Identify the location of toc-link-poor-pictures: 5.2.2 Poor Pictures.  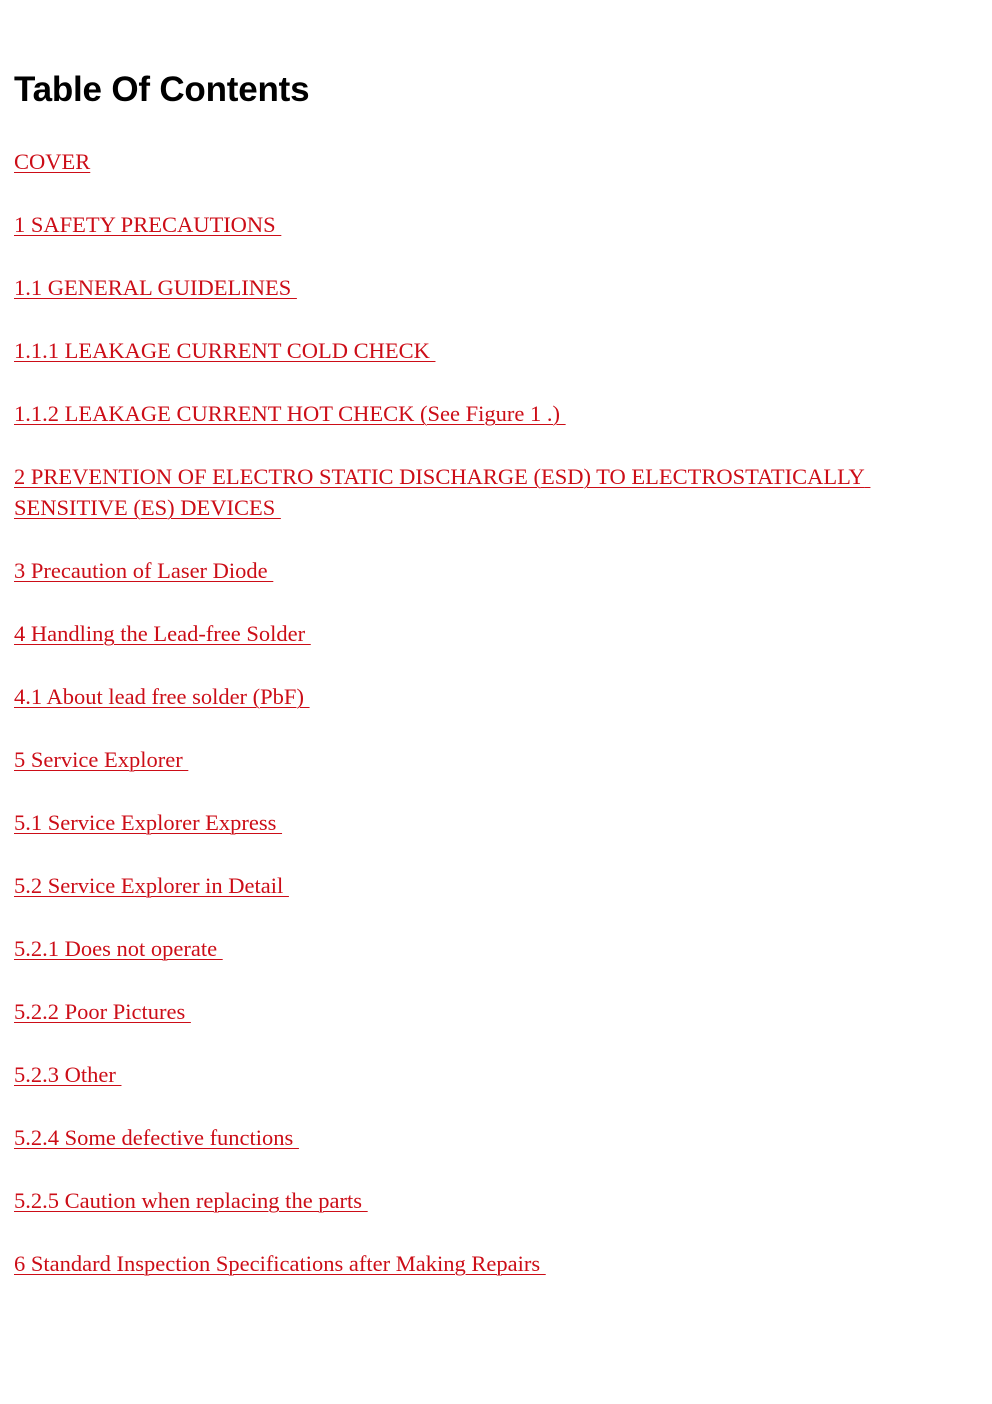
(102, 1011).